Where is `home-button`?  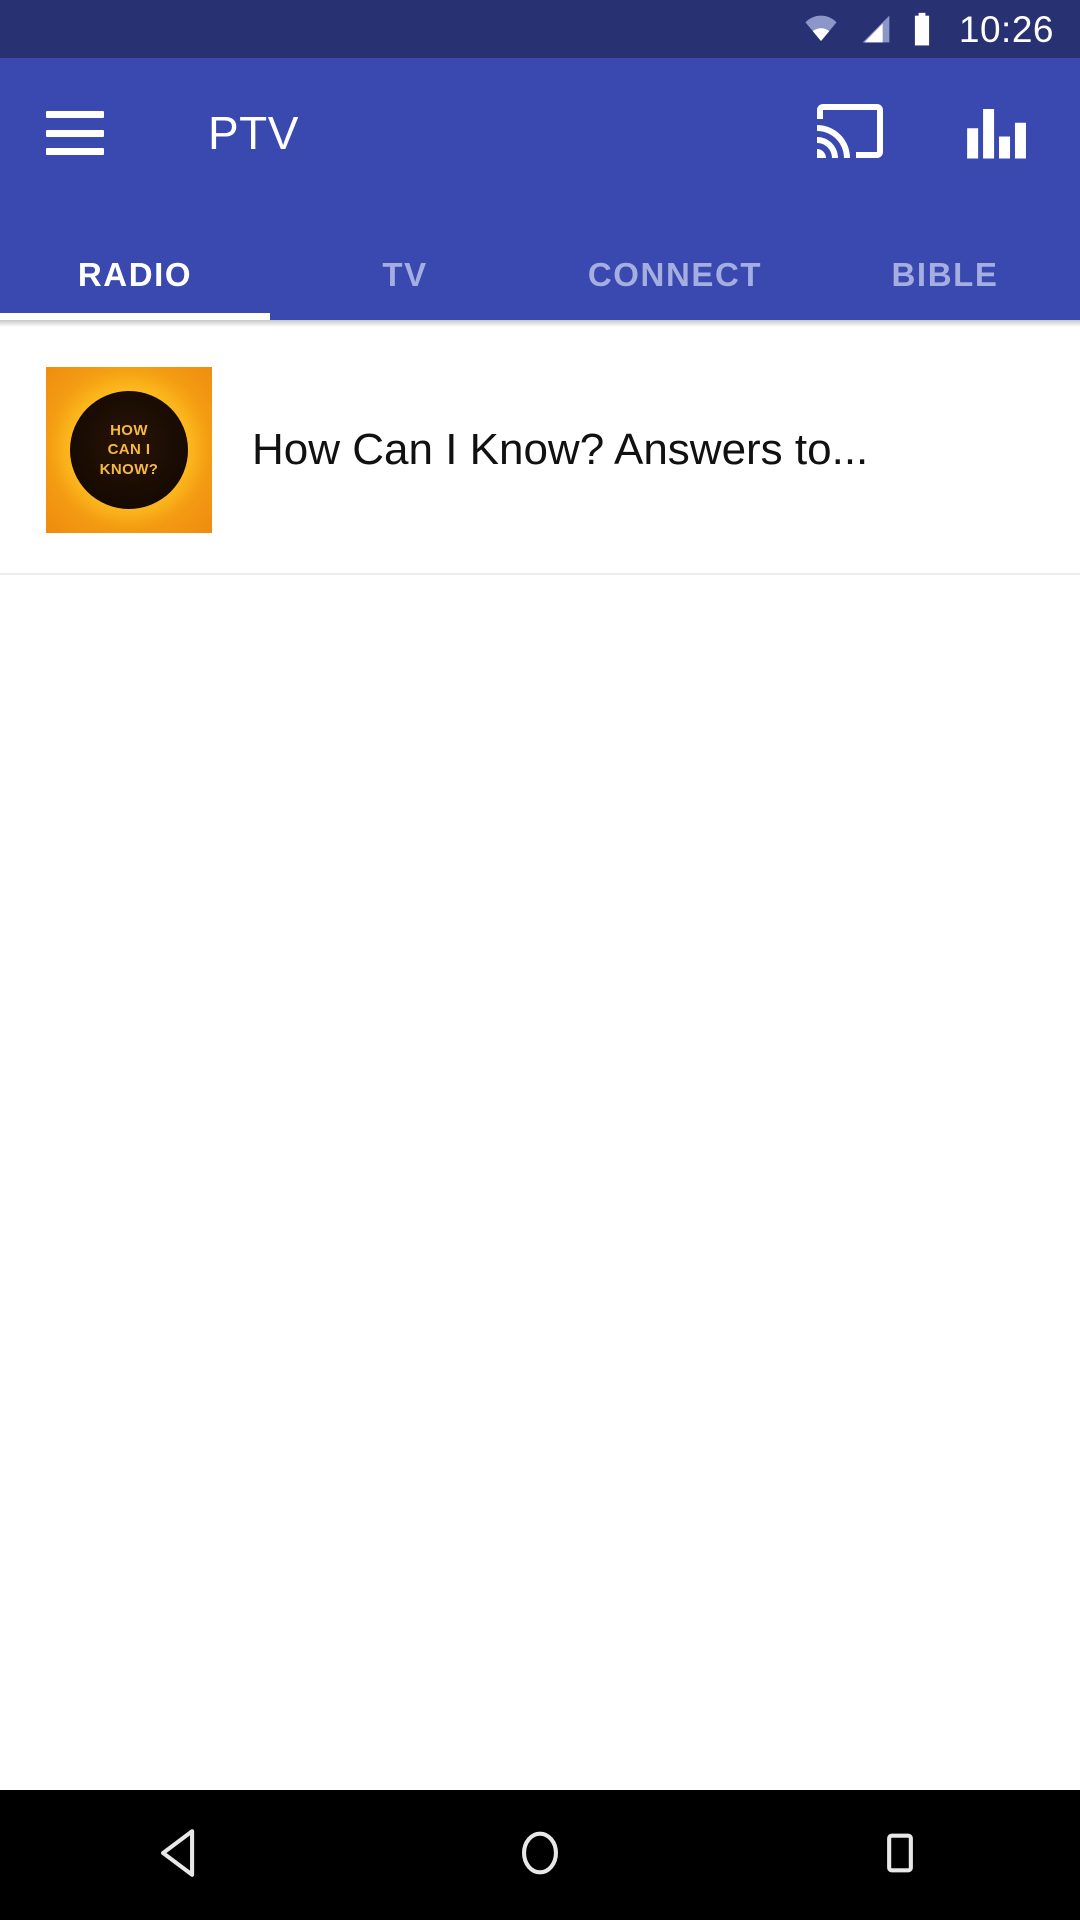 home-button is located at coordinates (540, 1855).